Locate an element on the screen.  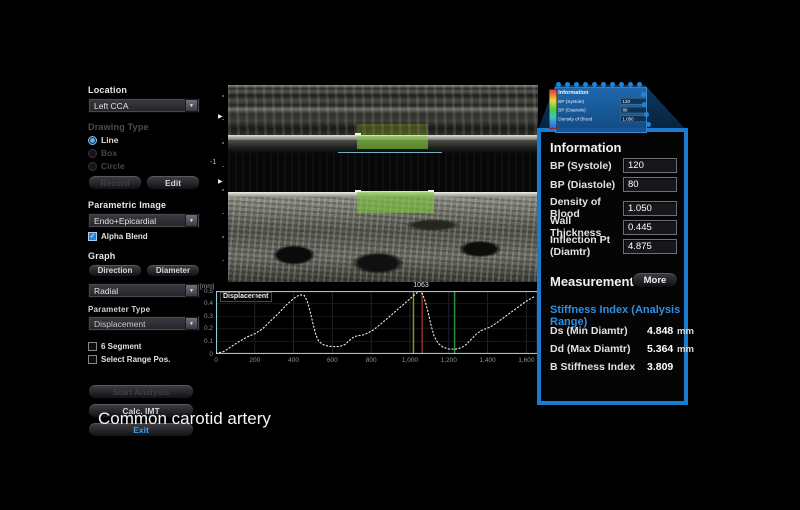
parametric-image-dropdown: Endo+Epicardial ▼ is located at coordinates (144, 220).